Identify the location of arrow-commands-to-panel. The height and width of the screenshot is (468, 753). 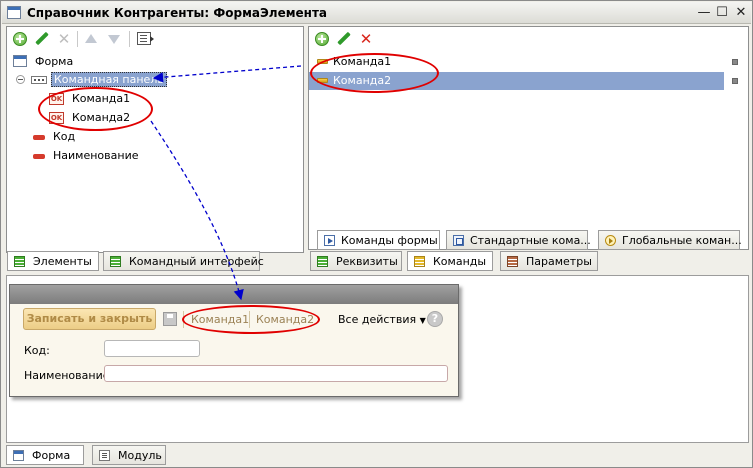
(227, 74).